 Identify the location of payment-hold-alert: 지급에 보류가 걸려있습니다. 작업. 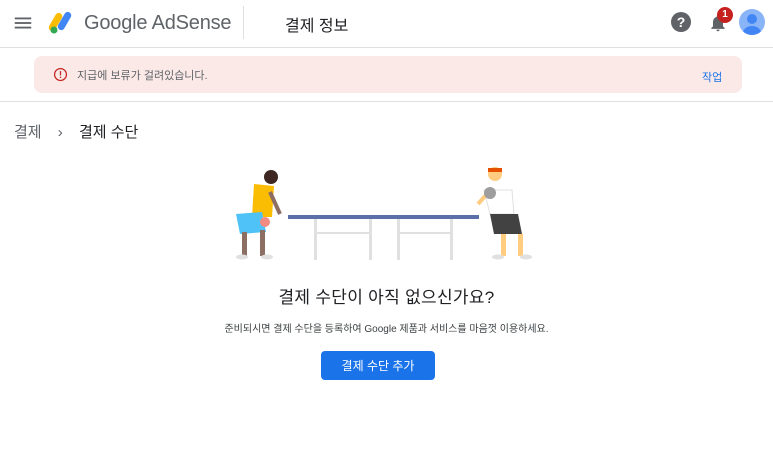
(388, 74).